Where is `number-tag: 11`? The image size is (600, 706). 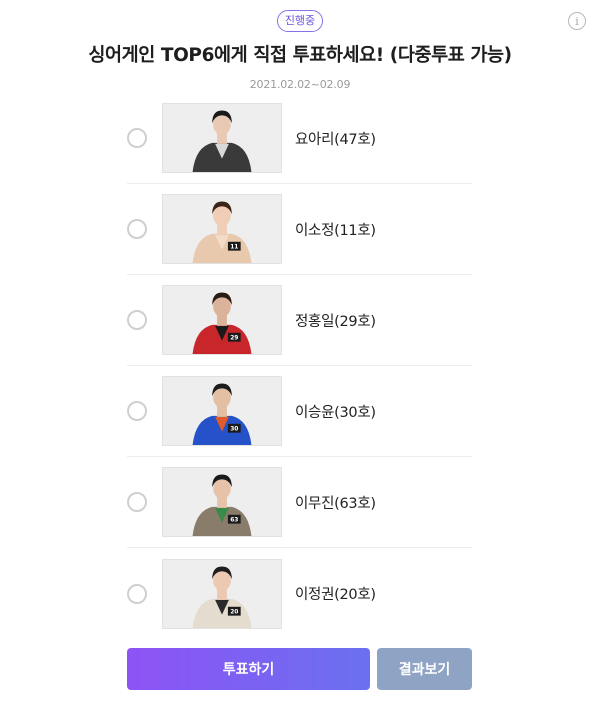 number-tag: 11 is located at coordinates (234, 248).